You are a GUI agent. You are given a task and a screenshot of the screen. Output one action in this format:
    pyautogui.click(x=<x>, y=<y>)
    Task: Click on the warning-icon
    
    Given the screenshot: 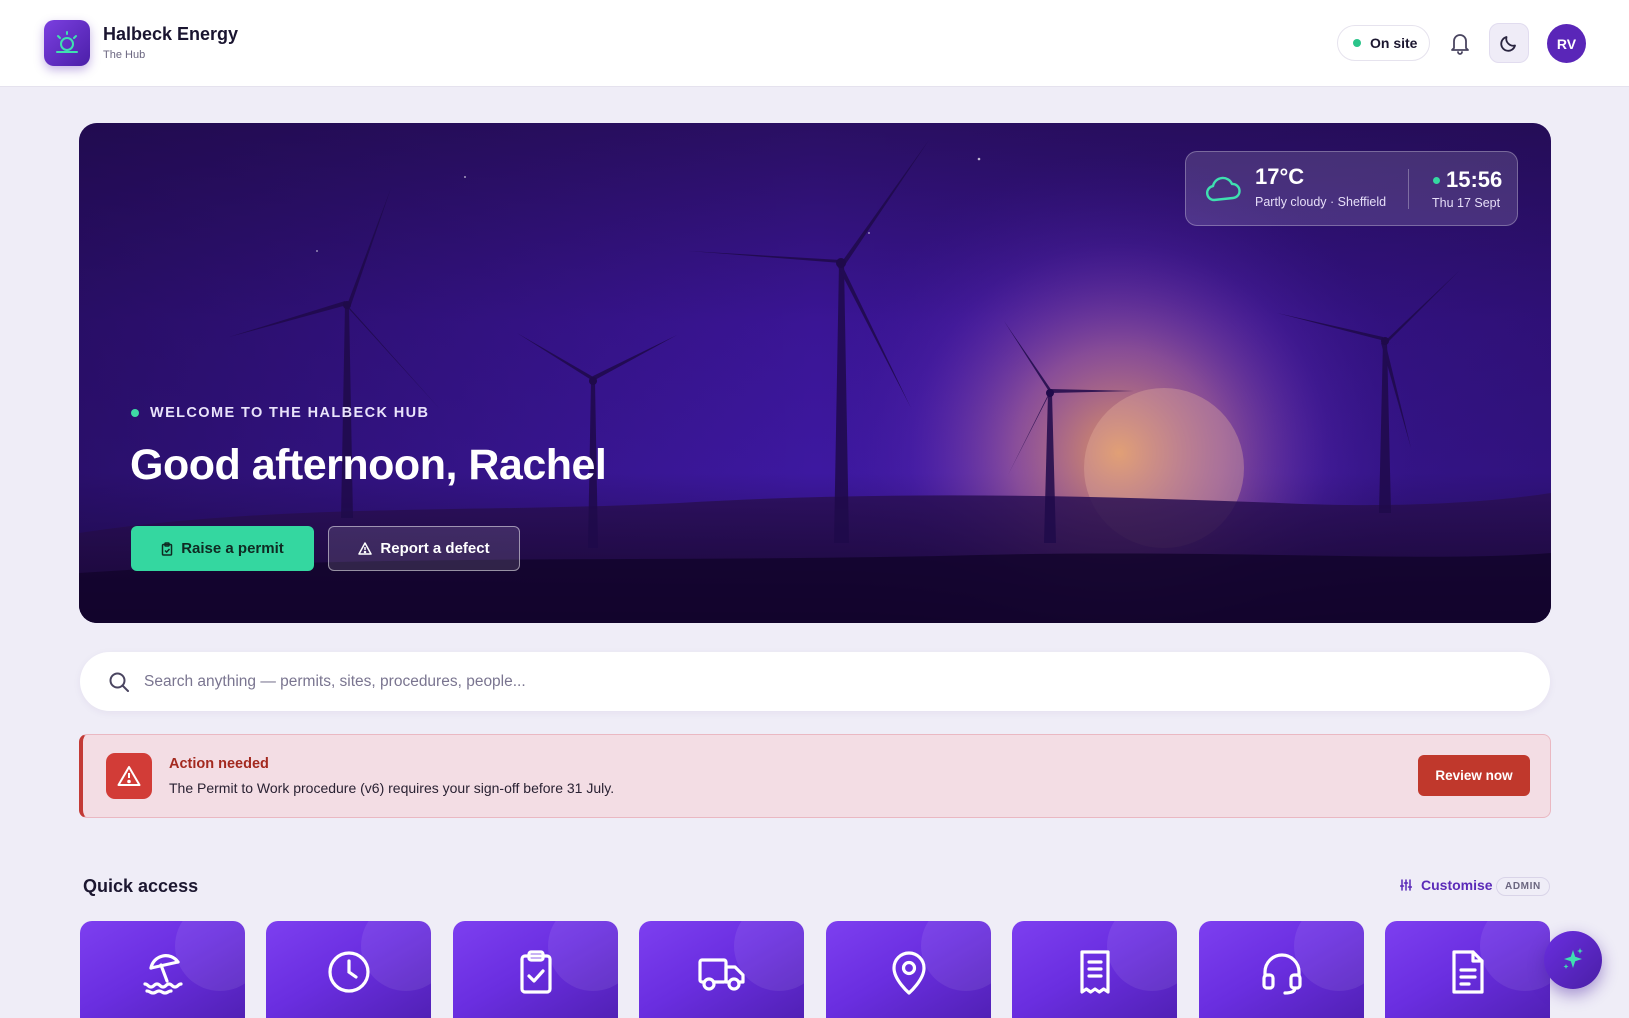 What is the action you would take?
    pyautogui.click(x=365, y=548)
    